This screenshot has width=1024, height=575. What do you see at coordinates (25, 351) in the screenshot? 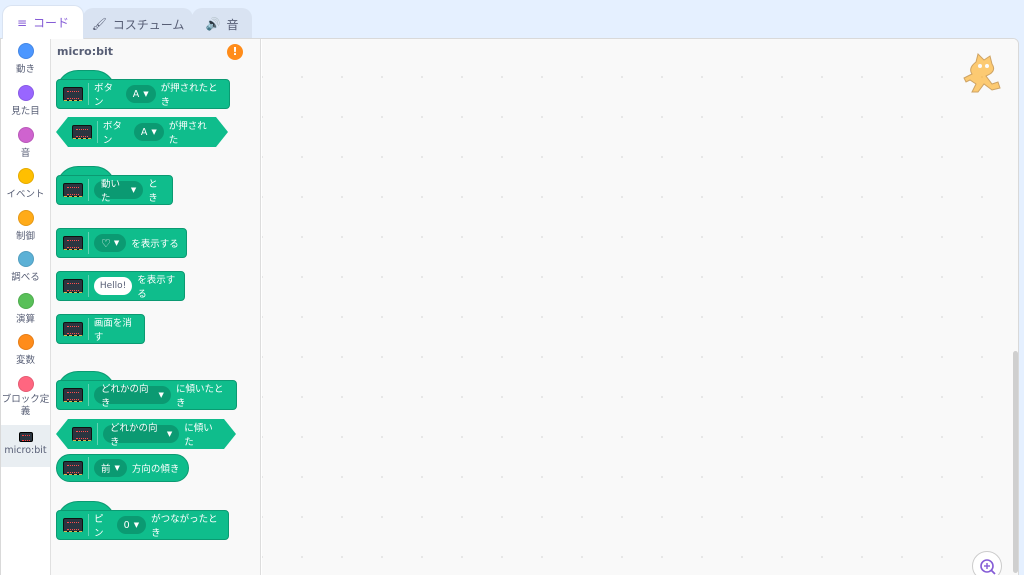
I see `category-variables: 変数` at bounding box center [25, 351].